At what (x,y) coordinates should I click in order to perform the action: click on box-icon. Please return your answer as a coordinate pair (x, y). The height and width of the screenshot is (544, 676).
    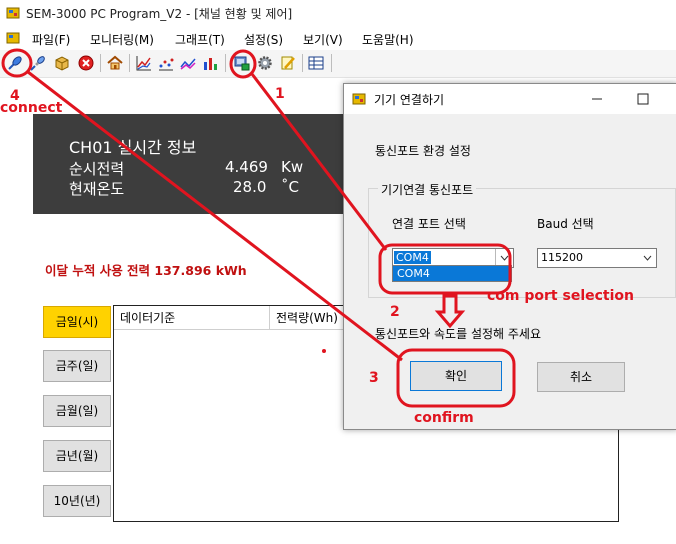
    Looking at the image, I should click on (62, 63).